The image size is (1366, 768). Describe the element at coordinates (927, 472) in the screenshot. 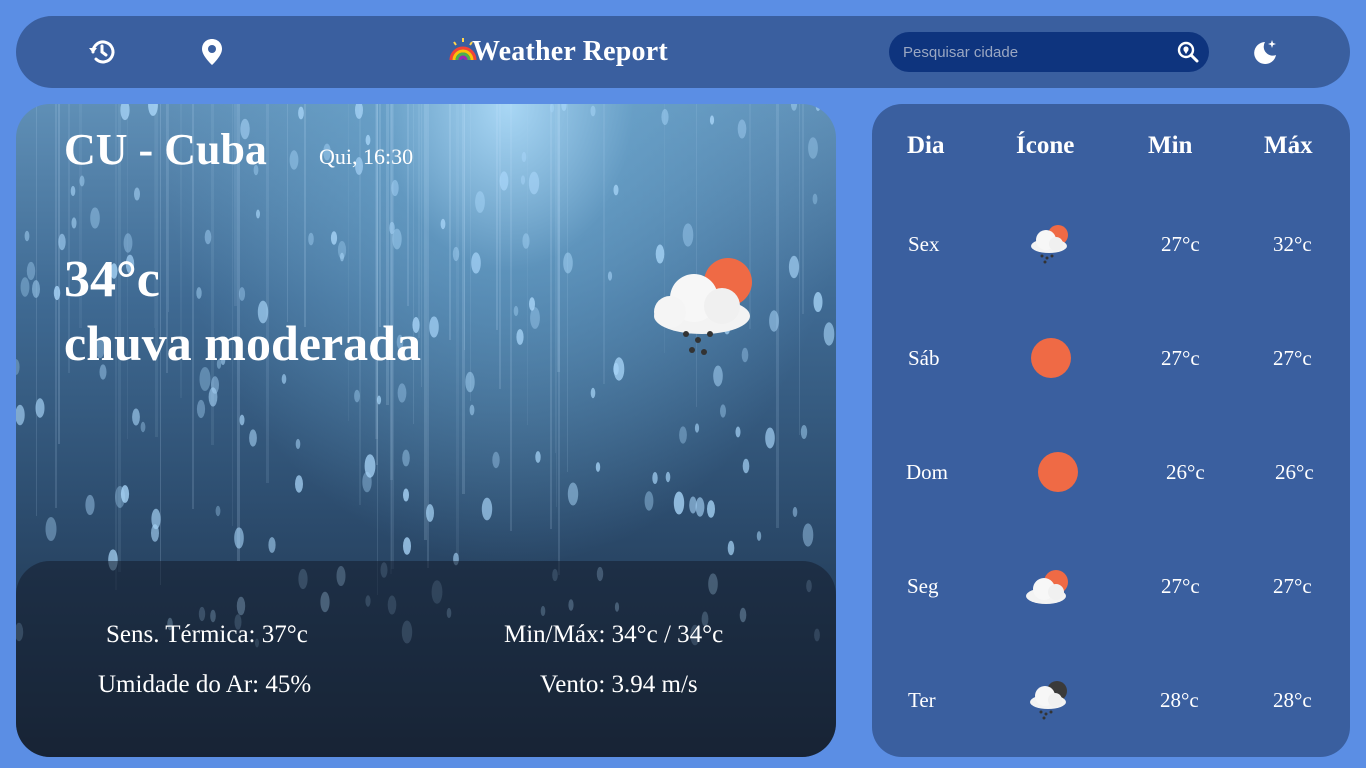

I see `forecast-day: Dom` at that location.